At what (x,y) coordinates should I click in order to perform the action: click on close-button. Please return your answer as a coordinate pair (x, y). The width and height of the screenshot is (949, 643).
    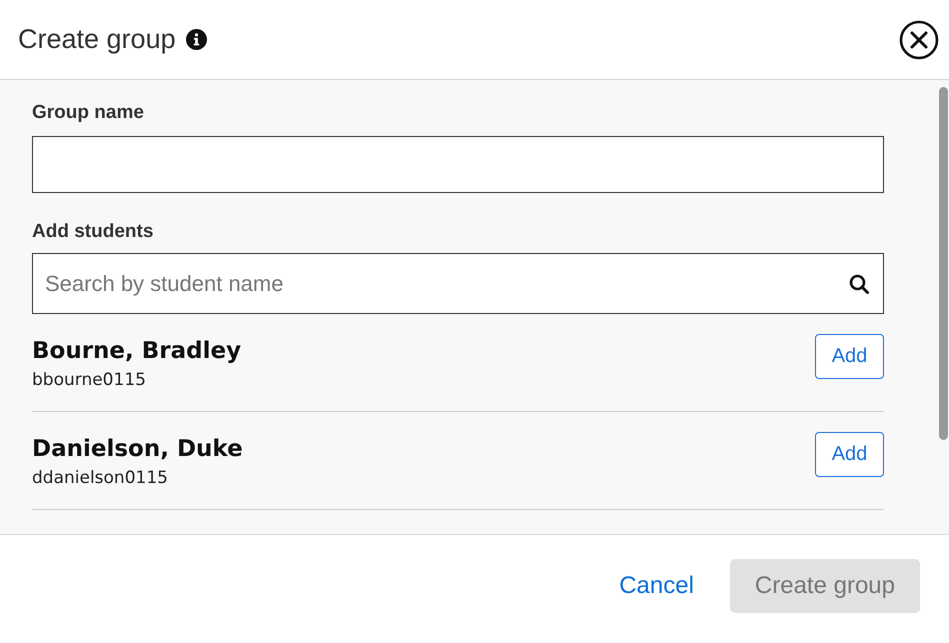
    Looking at the image, I should click on (919, 40).